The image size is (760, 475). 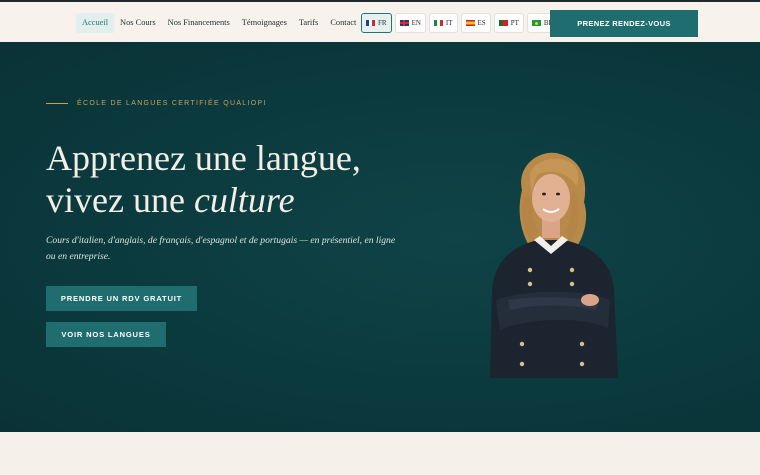 What do you see at coordinates (199, 23) in the screenshot?
I see `nav-item-nos-financements: Nos Financements` at bounding box center [199, 23].